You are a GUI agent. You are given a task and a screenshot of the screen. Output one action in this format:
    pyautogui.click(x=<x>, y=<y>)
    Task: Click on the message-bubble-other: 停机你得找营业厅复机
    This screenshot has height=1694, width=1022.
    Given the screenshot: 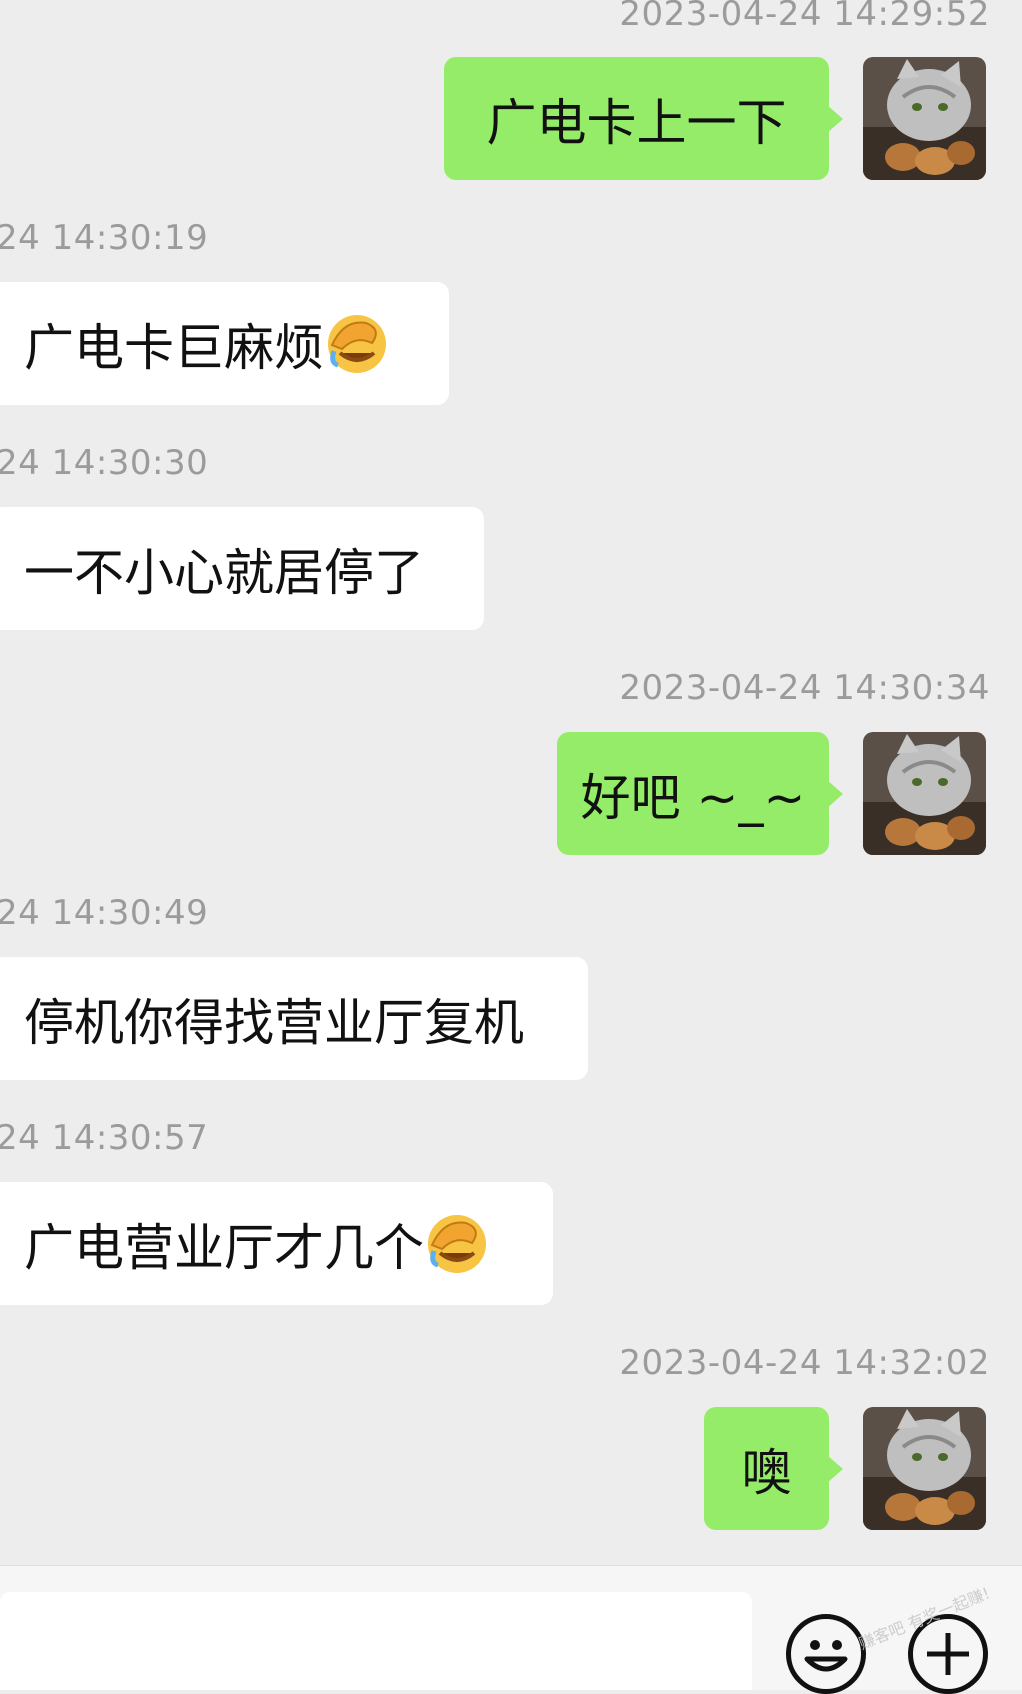 What is the action you would take?
    pyautogui.click(x=294, y=1018)
    